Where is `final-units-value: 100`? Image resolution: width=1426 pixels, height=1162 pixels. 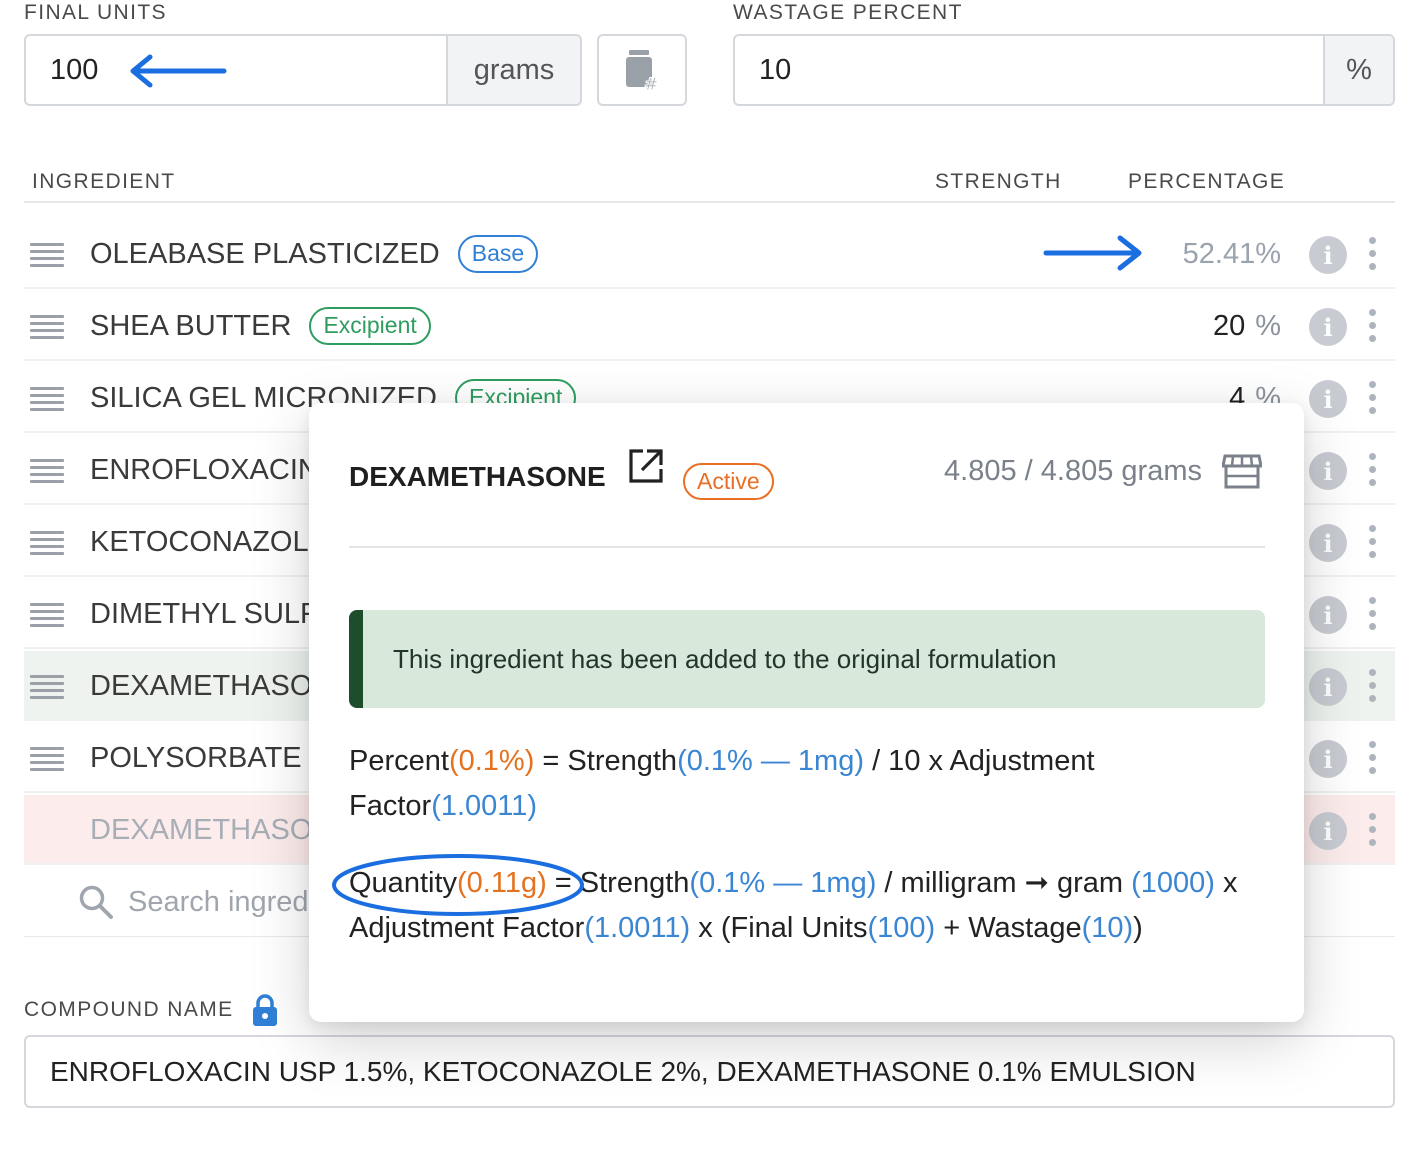 final-units-value: 100 is located at coordinates (74, 70).